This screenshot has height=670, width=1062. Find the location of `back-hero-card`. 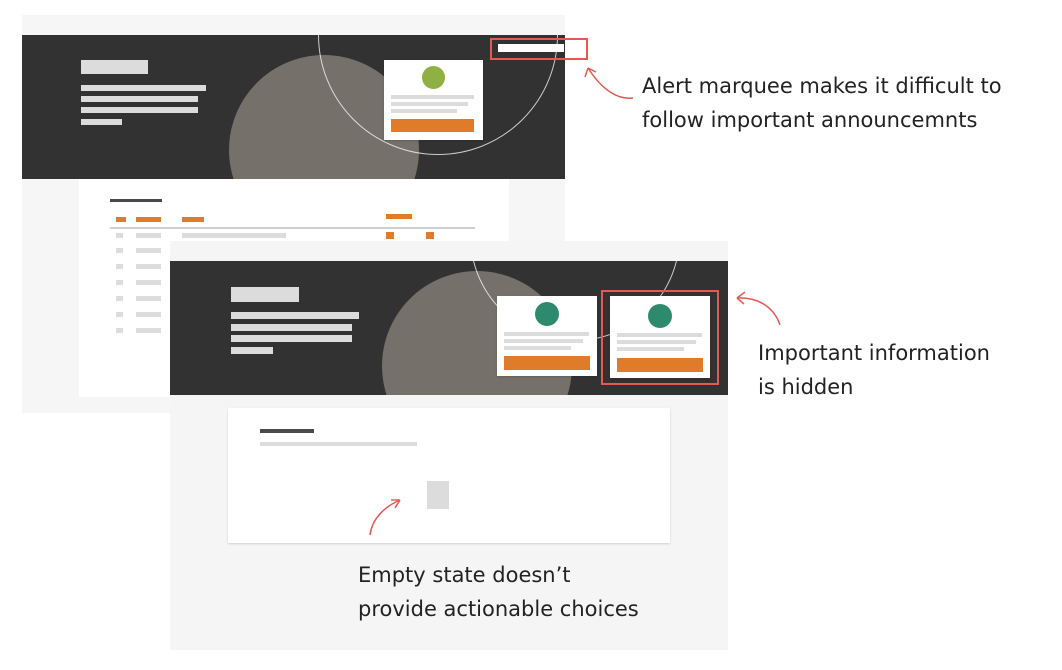

back-hero-card is located at coordinates (433, 100).